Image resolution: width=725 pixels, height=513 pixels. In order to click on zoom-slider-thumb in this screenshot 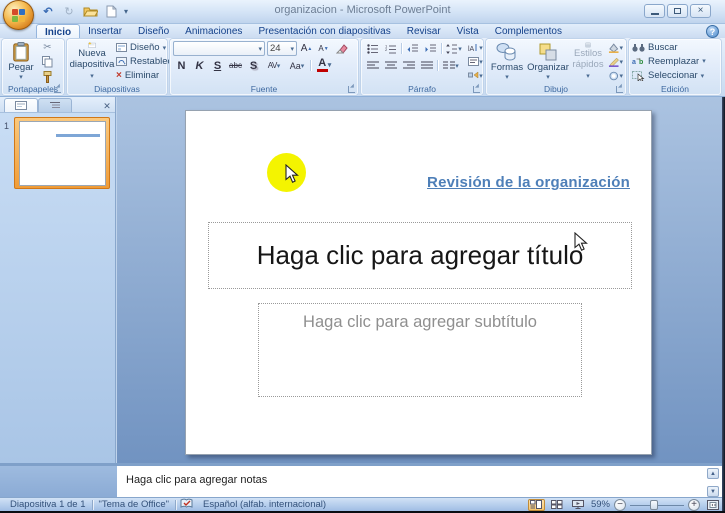, I will do `click(654, 504)`.